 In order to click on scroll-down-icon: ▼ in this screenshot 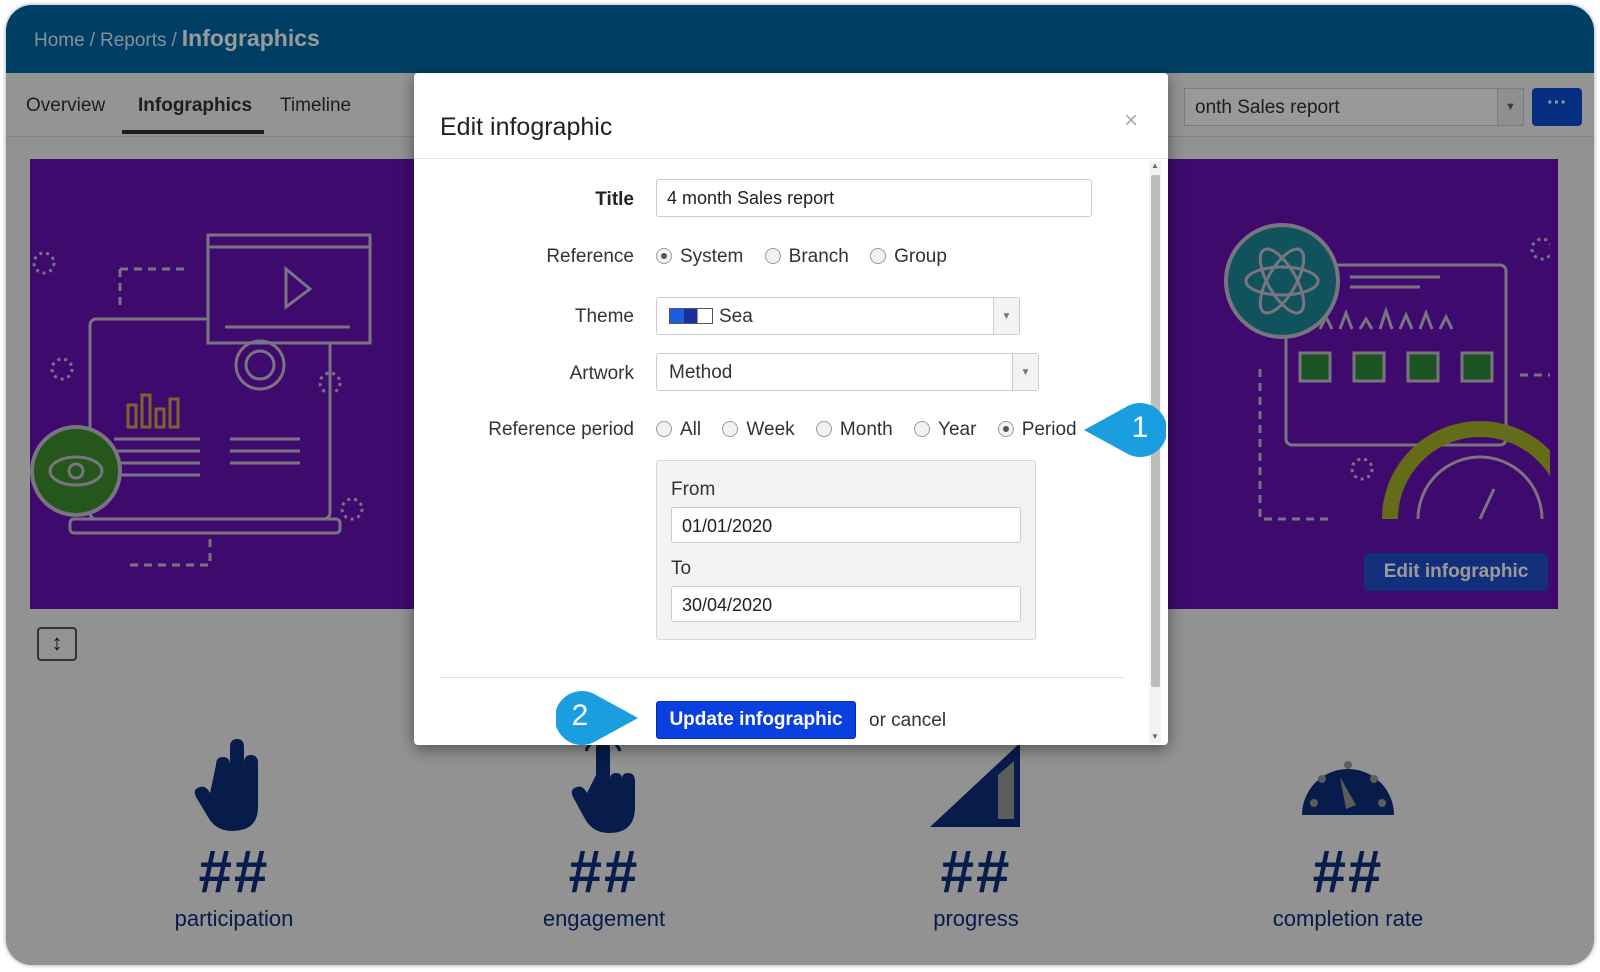, I will do `click(1155, 736)`.